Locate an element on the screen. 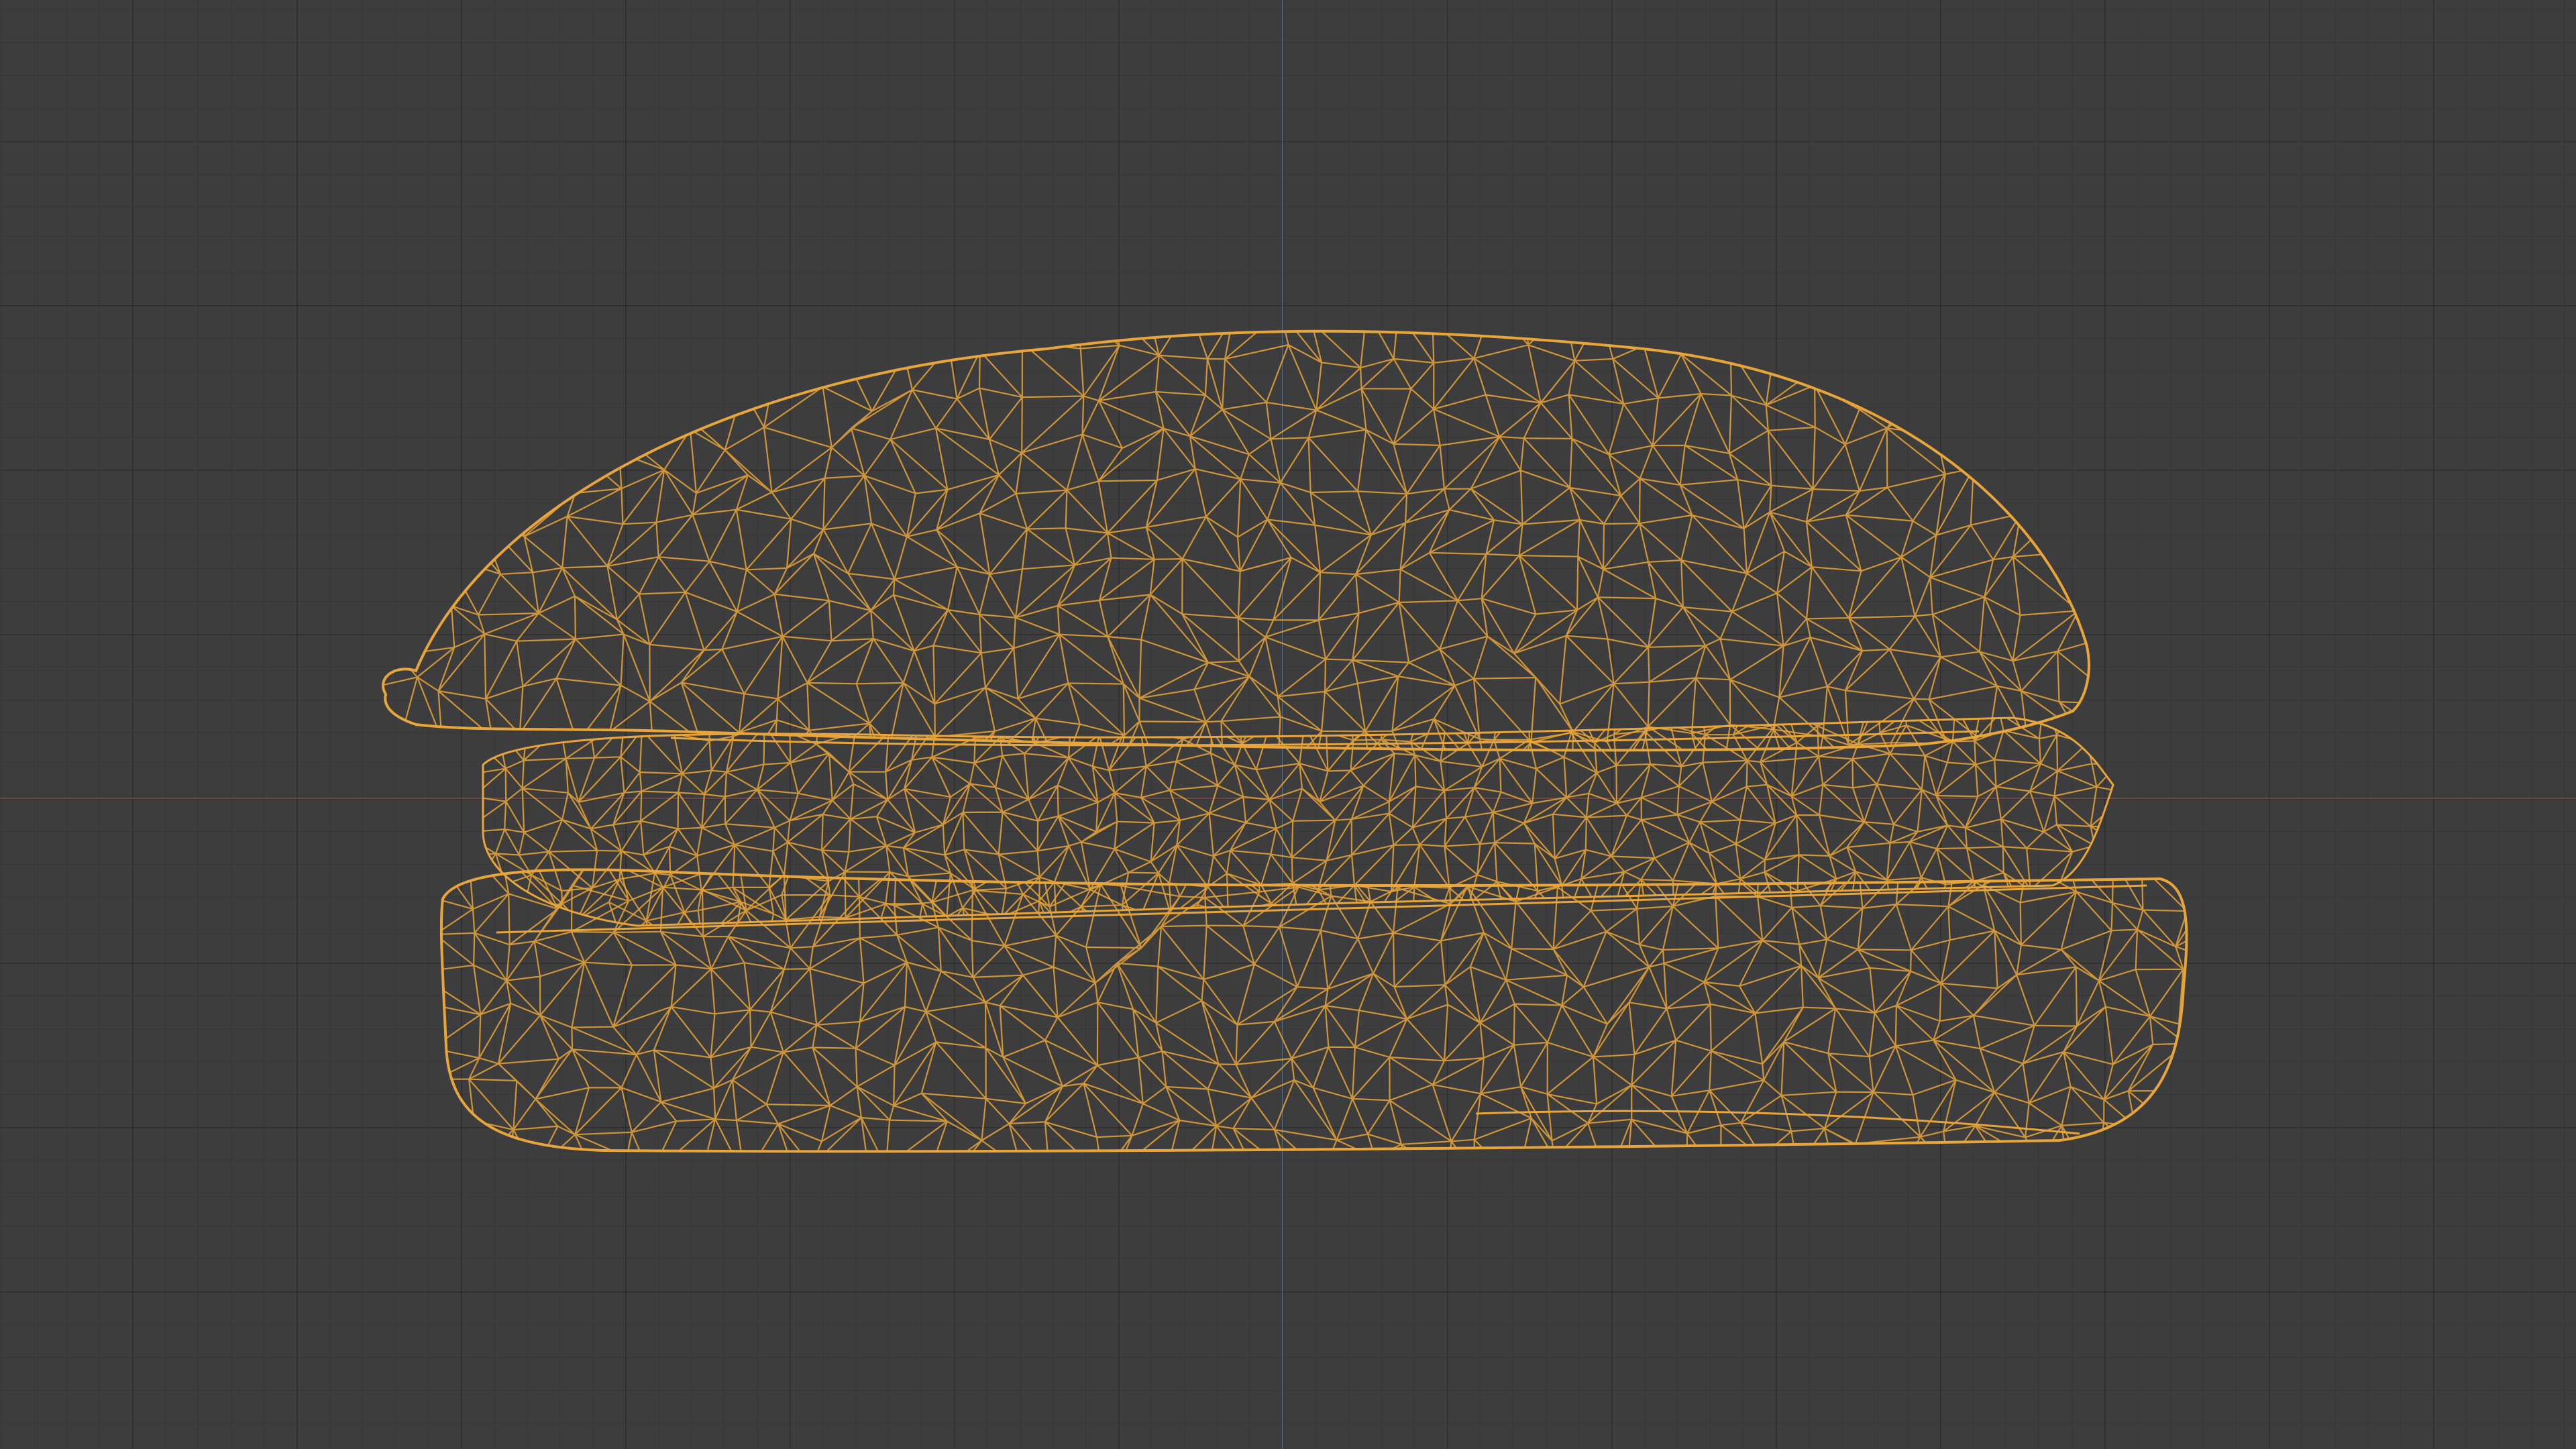 This screenshot has height=1449, width=2576. bottom-bun-mesh is located at coordinates (1314, 1010).